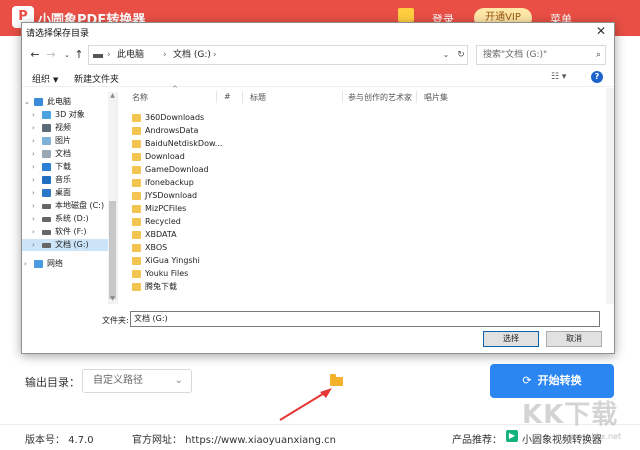  I want to click on computer-icon, so click(38, 102).